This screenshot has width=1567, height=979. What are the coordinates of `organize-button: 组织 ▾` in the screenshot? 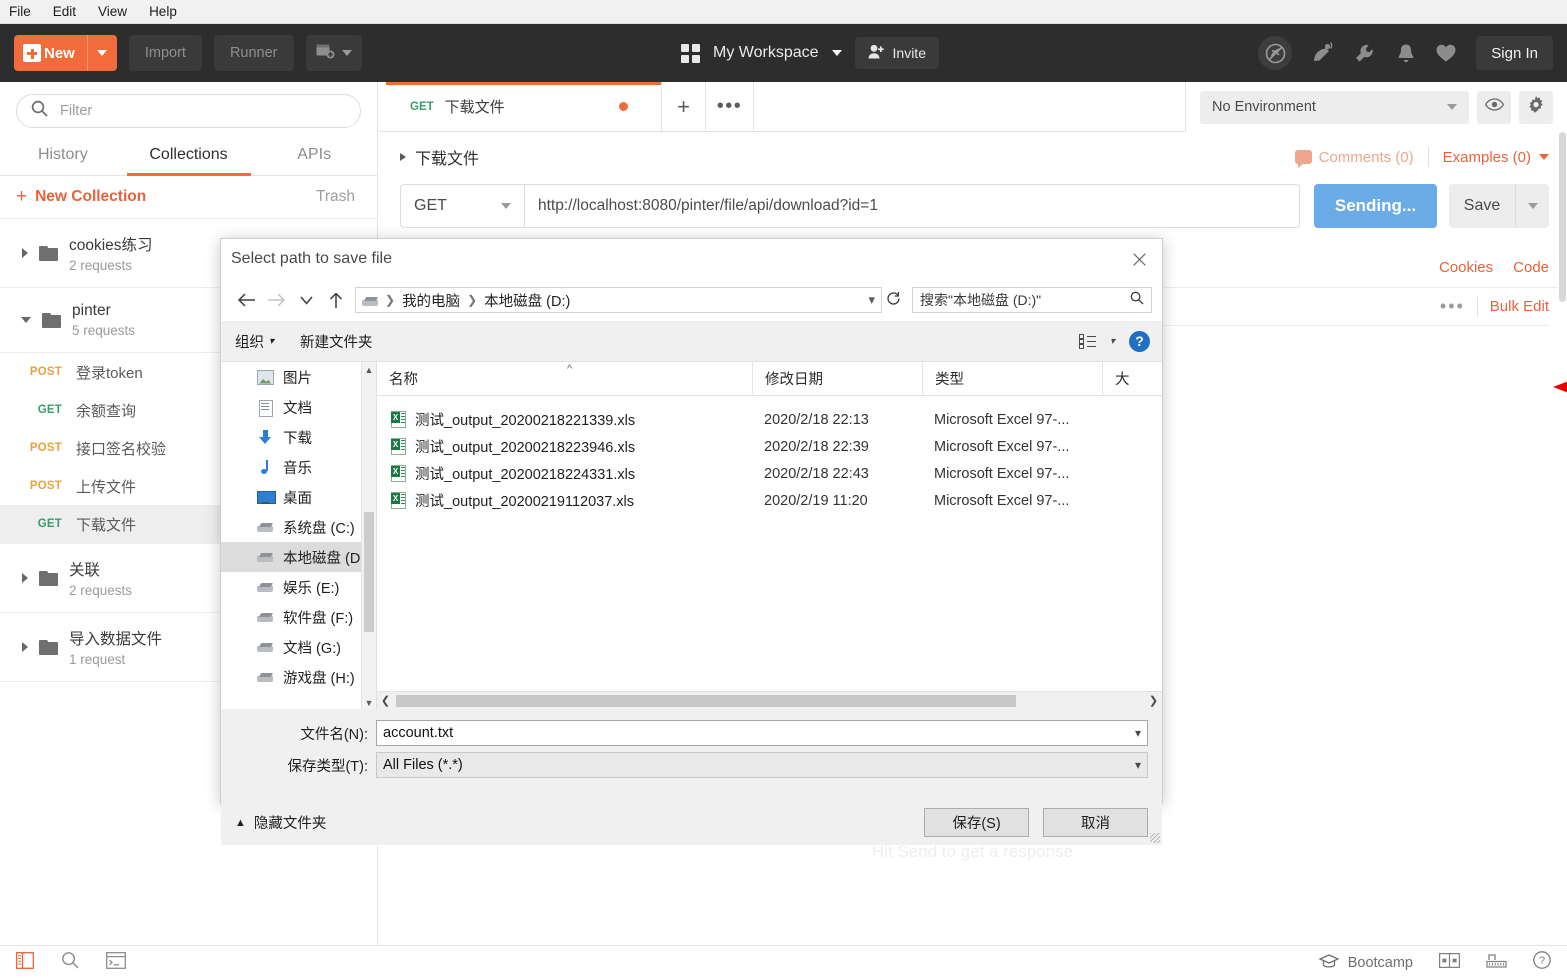 It's located at (254, 341).